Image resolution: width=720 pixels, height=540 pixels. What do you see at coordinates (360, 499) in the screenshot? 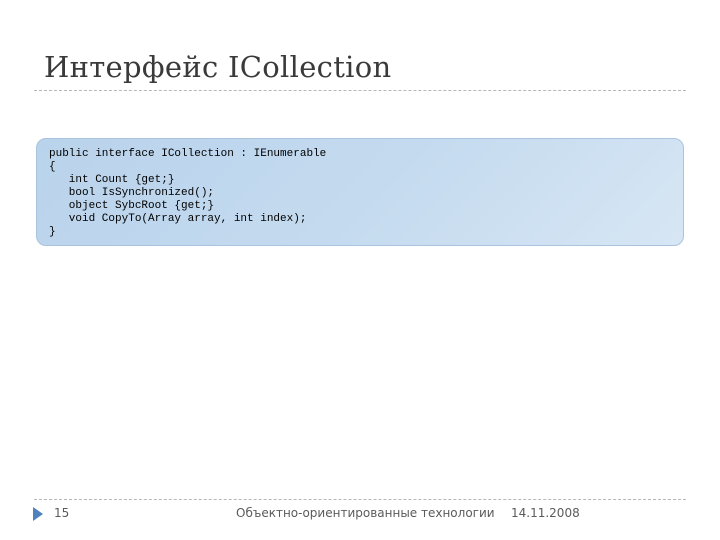
I see `footer-divider` at bounding box center [360, 499].